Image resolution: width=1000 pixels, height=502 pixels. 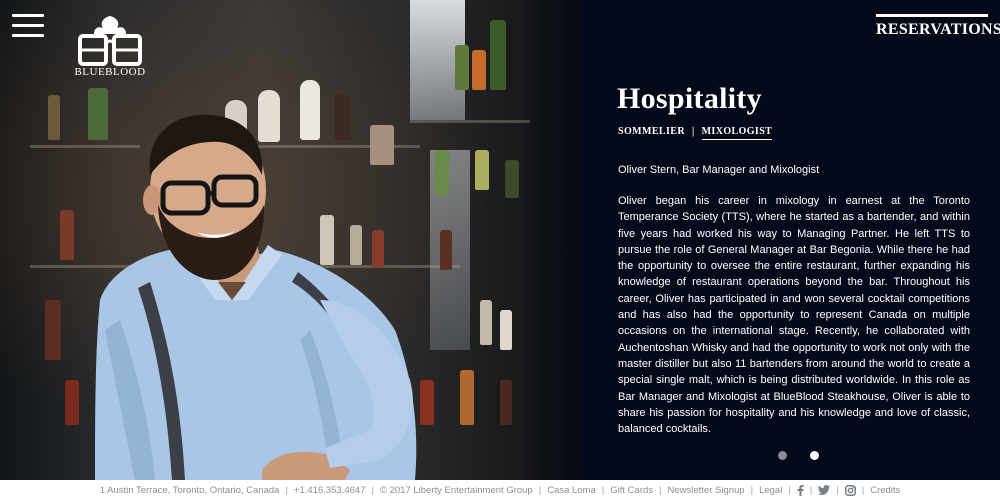 What do you see at coordinates (651, 132) in the screenshot?
I see `tab-sommelier: SOMMELIER` at bounding box center [651, 132].